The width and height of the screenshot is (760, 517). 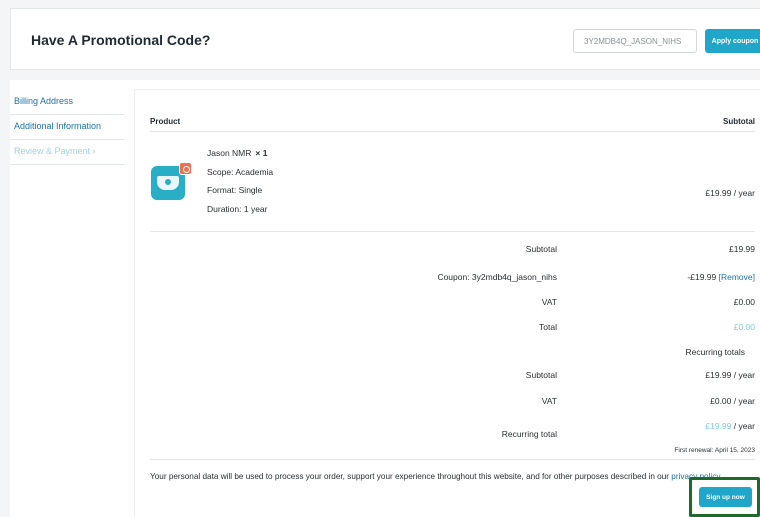 What do you see at coordinates (742, 249) in the screenshot?
I see `subtotal-value: £19.99` at bounding box center [742, 249].